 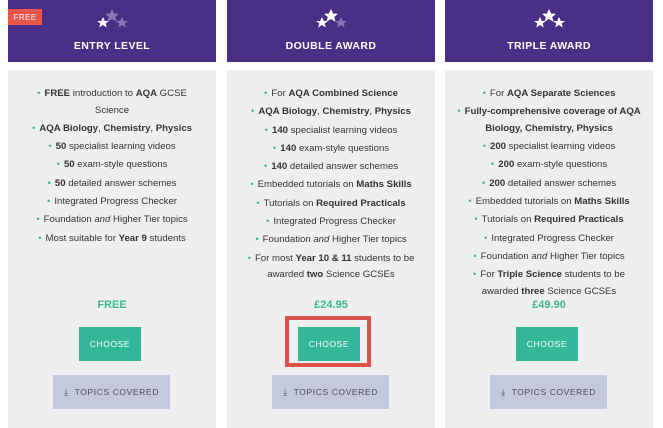 What do you see at coordinates (549, 147) in the screenshot?
I see `feature-item: • 200 specialist learning videos` at bounding box center [549, 147].